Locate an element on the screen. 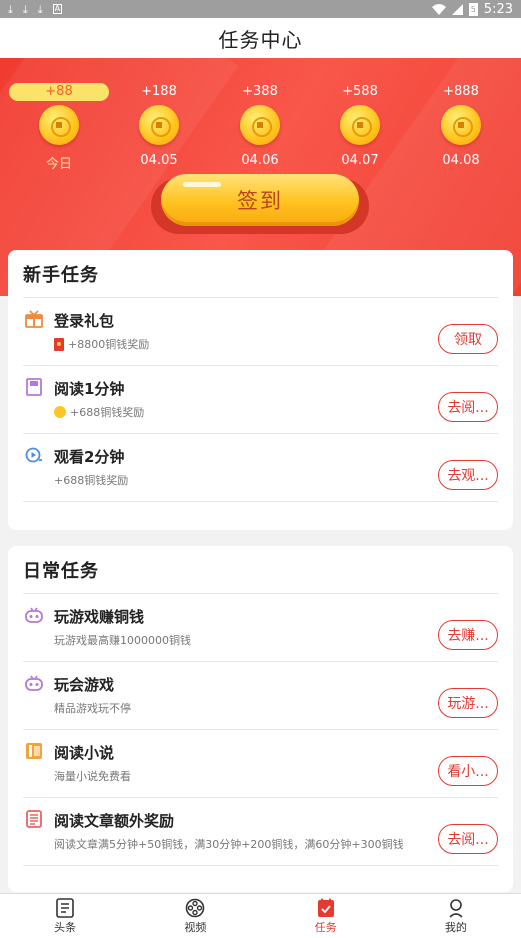 This screenshot has height=938, width=521. signin-button: 签到 is located at coordinates (260, 200).